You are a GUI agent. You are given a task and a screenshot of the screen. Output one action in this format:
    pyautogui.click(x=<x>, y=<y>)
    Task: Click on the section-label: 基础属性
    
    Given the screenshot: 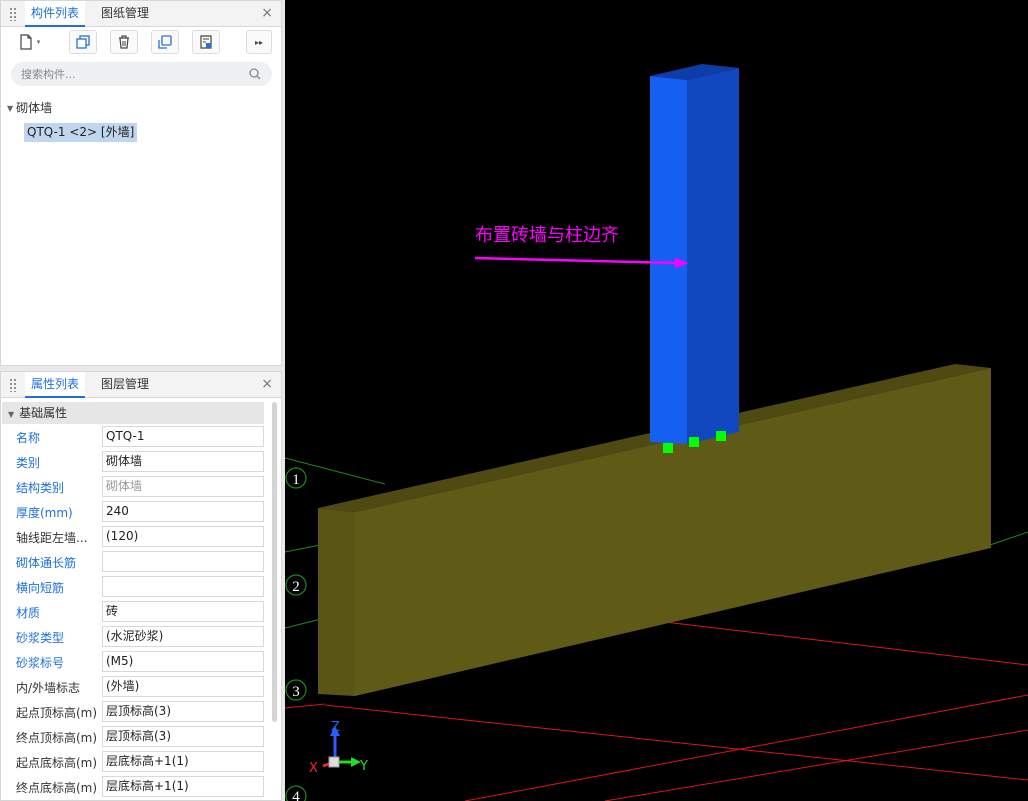 What is the action you would take?
    pyautogui.click(x=43, y=413)
    